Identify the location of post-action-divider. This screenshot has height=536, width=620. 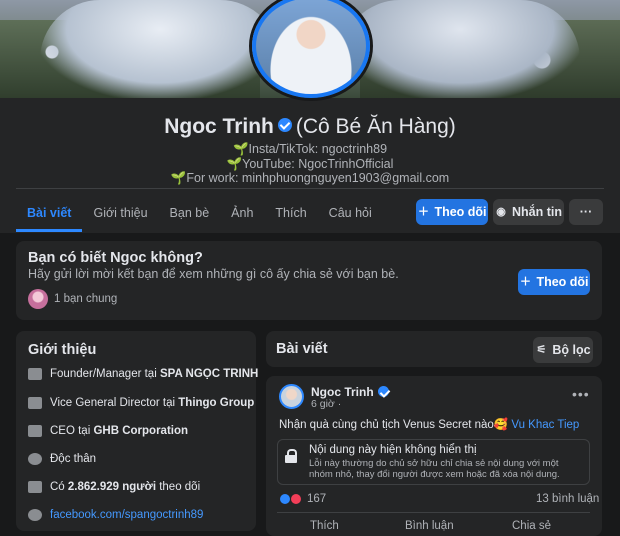
(433, 512).